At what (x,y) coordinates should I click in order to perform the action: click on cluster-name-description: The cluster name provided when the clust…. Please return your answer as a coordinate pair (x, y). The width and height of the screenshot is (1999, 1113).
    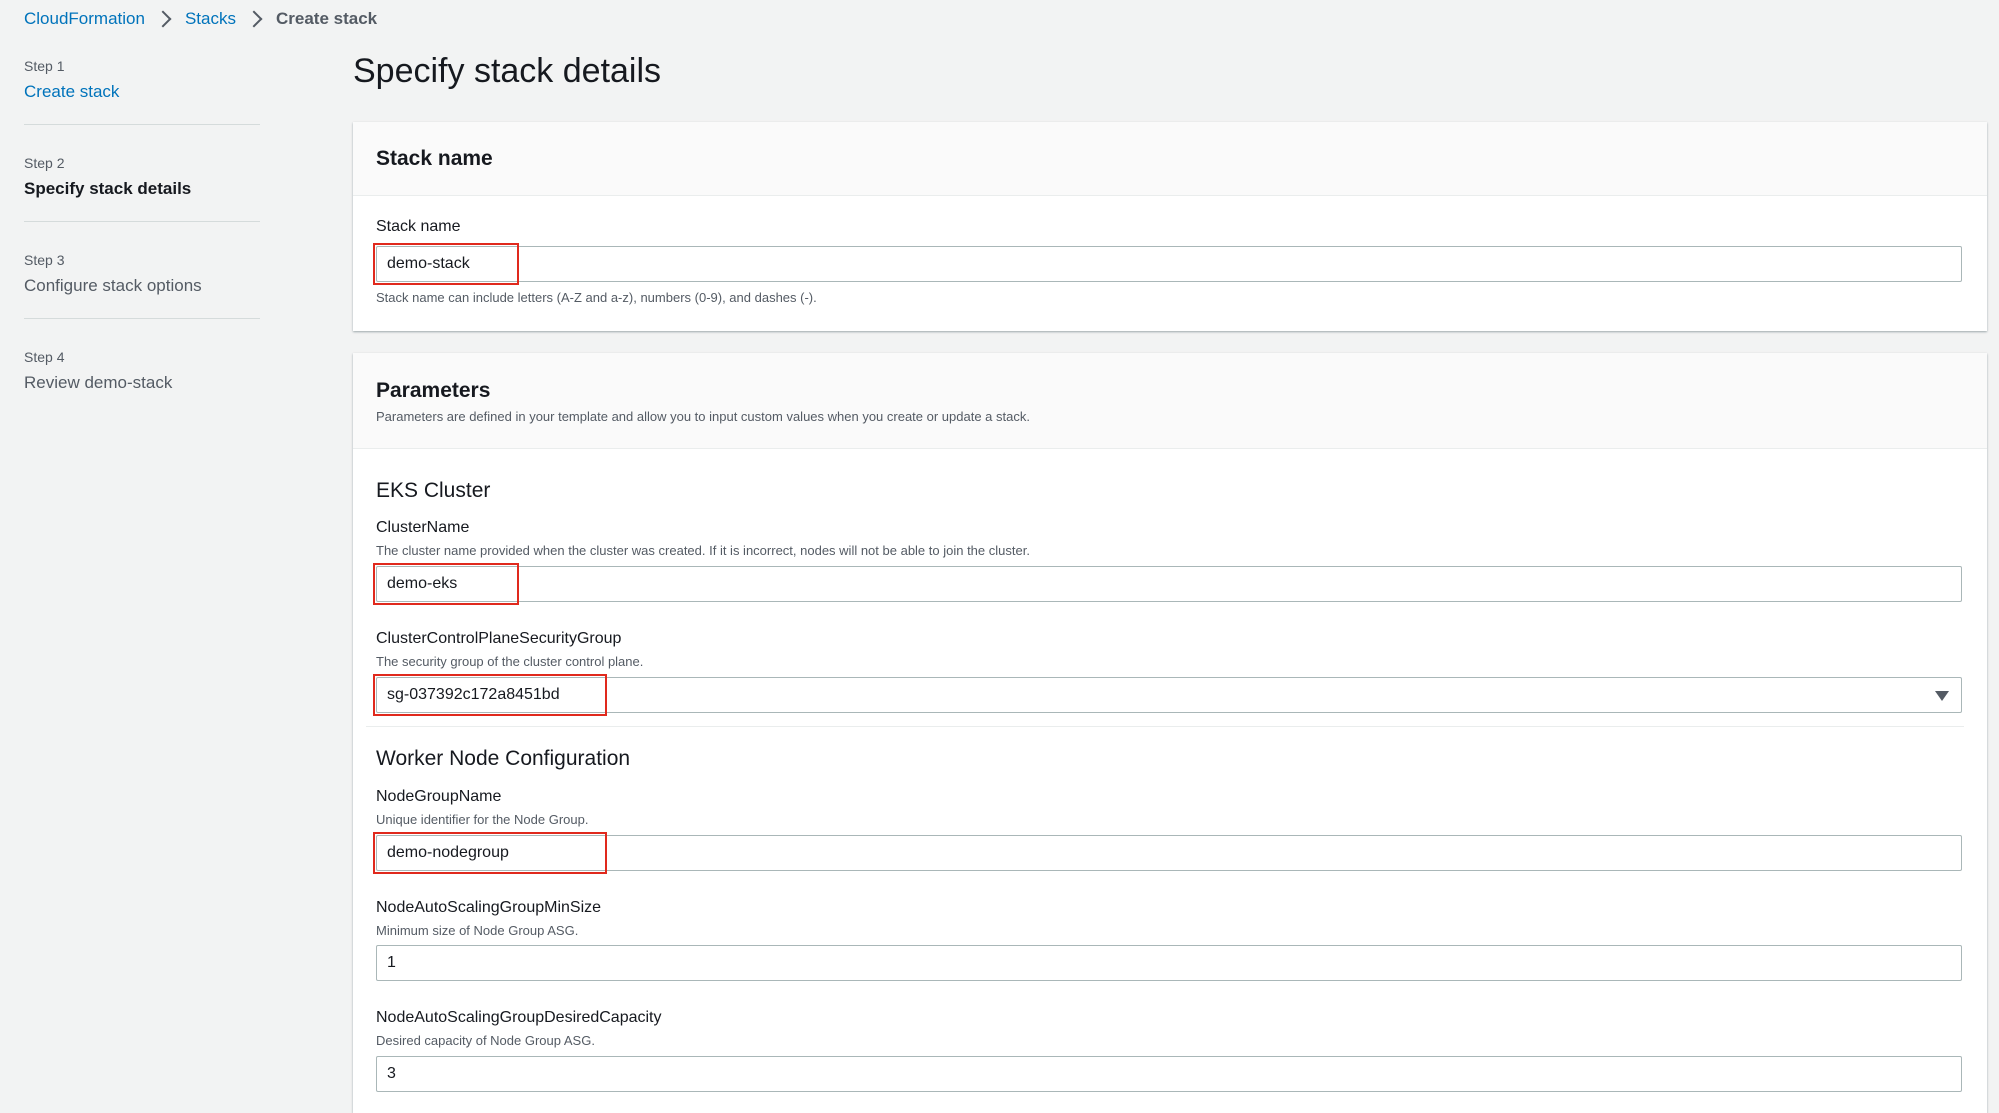
    Looking at the image, I should click on (703, 550).